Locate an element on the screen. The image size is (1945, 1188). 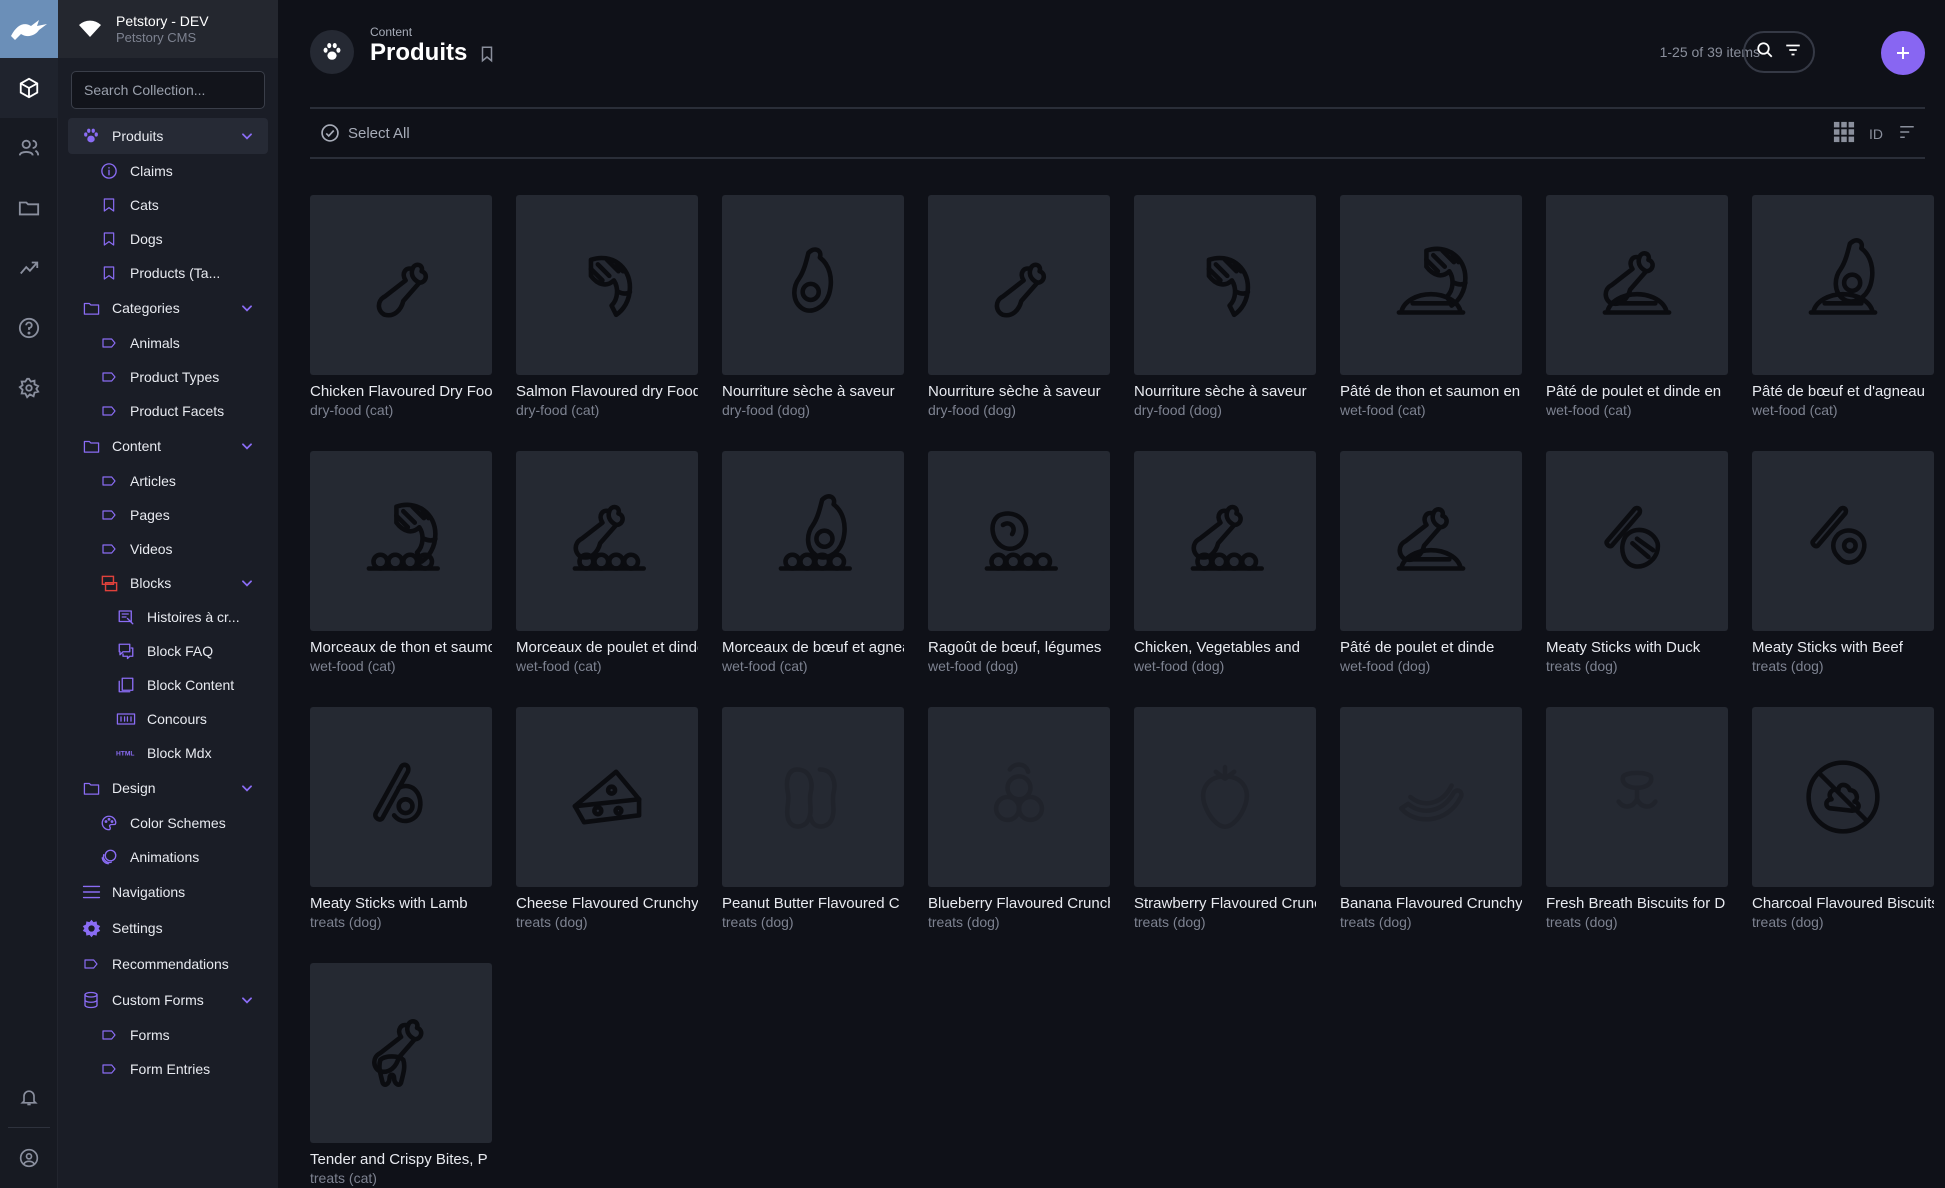
directus-logo is located at coordinates (29, 29).